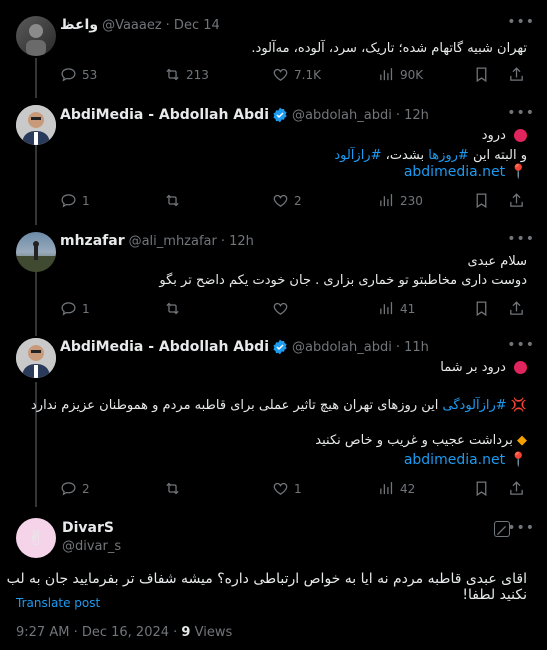 This screenshot has height=650, width=547. What do you see at coordinates (298, 488) in the screenshot?
I see `like-count: 1` at bounding box center [298, 488].